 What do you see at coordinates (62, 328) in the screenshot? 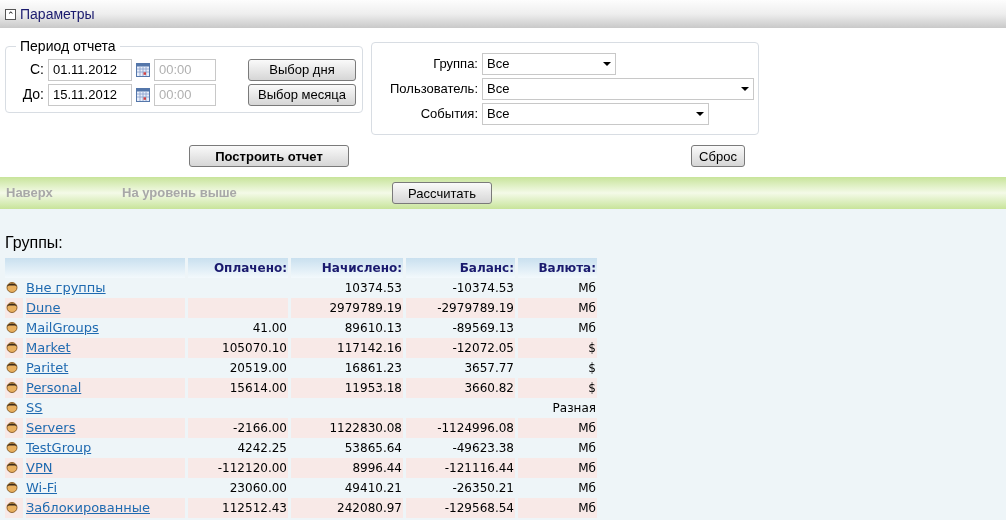
I see `group-link: MailGroups` at bounding box center [62, 328].